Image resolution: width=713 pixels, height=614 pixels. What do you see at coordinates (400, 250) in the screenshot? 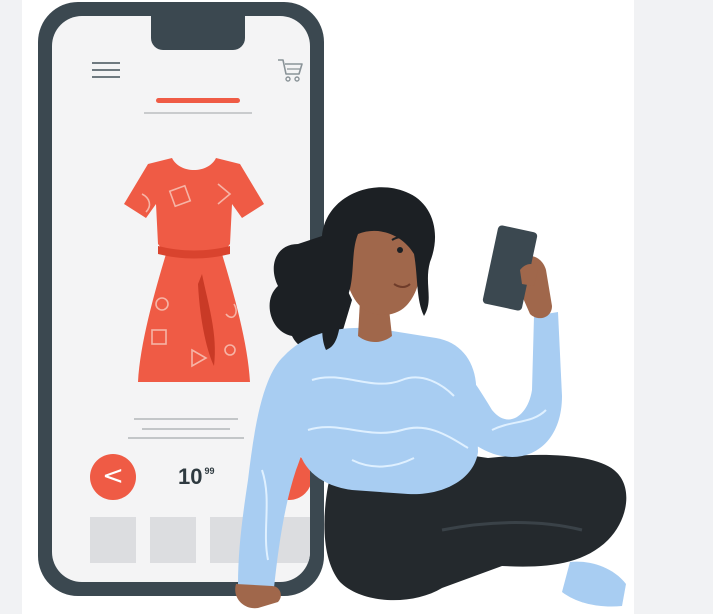
I see `eye` at bounding box center [400, 250].